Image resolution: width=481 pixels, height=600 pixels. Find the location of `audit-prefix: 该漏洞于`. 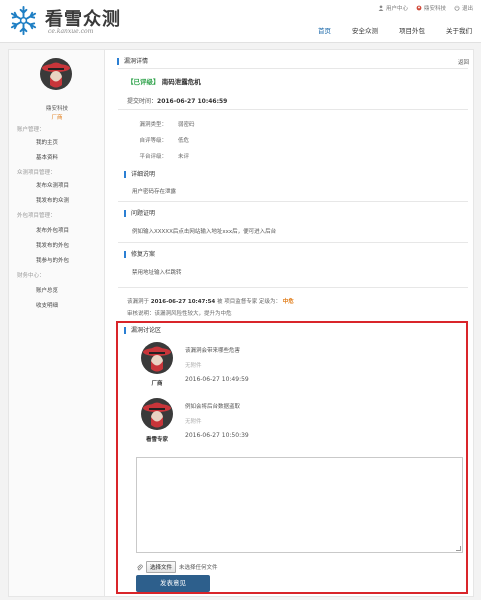

audit-prefix: 该漏洞于 is located at coordinates (138, 302).